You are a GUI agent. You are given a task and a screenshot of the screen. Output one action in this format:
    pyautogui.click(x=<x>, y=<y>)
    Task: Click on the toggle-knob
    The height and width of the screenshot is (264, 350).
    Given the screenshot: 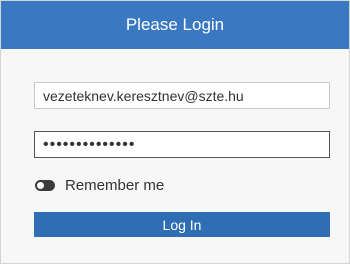 What is the action you would take?
    pyautogui.click(x=40, y=185)
    